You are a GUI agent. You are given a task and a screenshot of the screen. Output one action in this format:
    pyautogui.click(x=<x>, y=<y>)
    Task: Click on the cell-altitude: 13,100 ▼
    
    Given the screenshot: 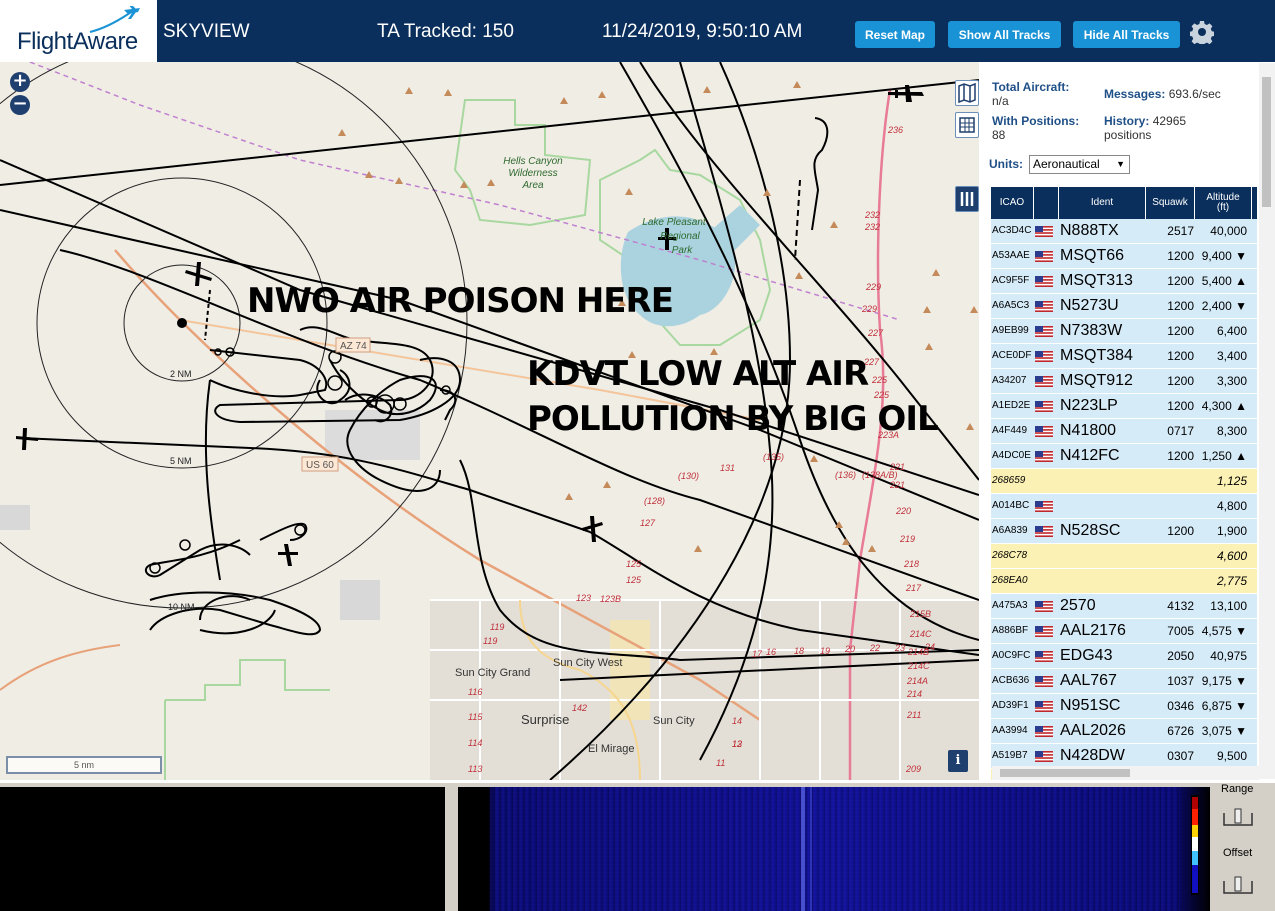 What is the action you would take?
    pyautogui.click(x=1228, y=618)
    